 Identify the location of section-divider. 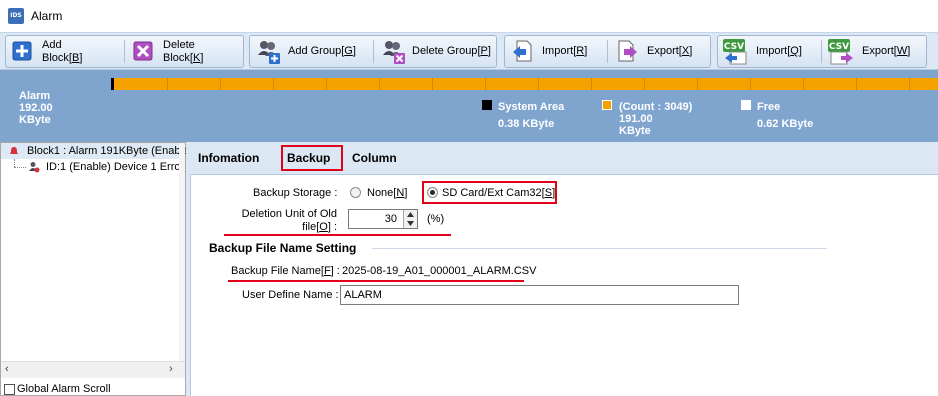
(599, 248).